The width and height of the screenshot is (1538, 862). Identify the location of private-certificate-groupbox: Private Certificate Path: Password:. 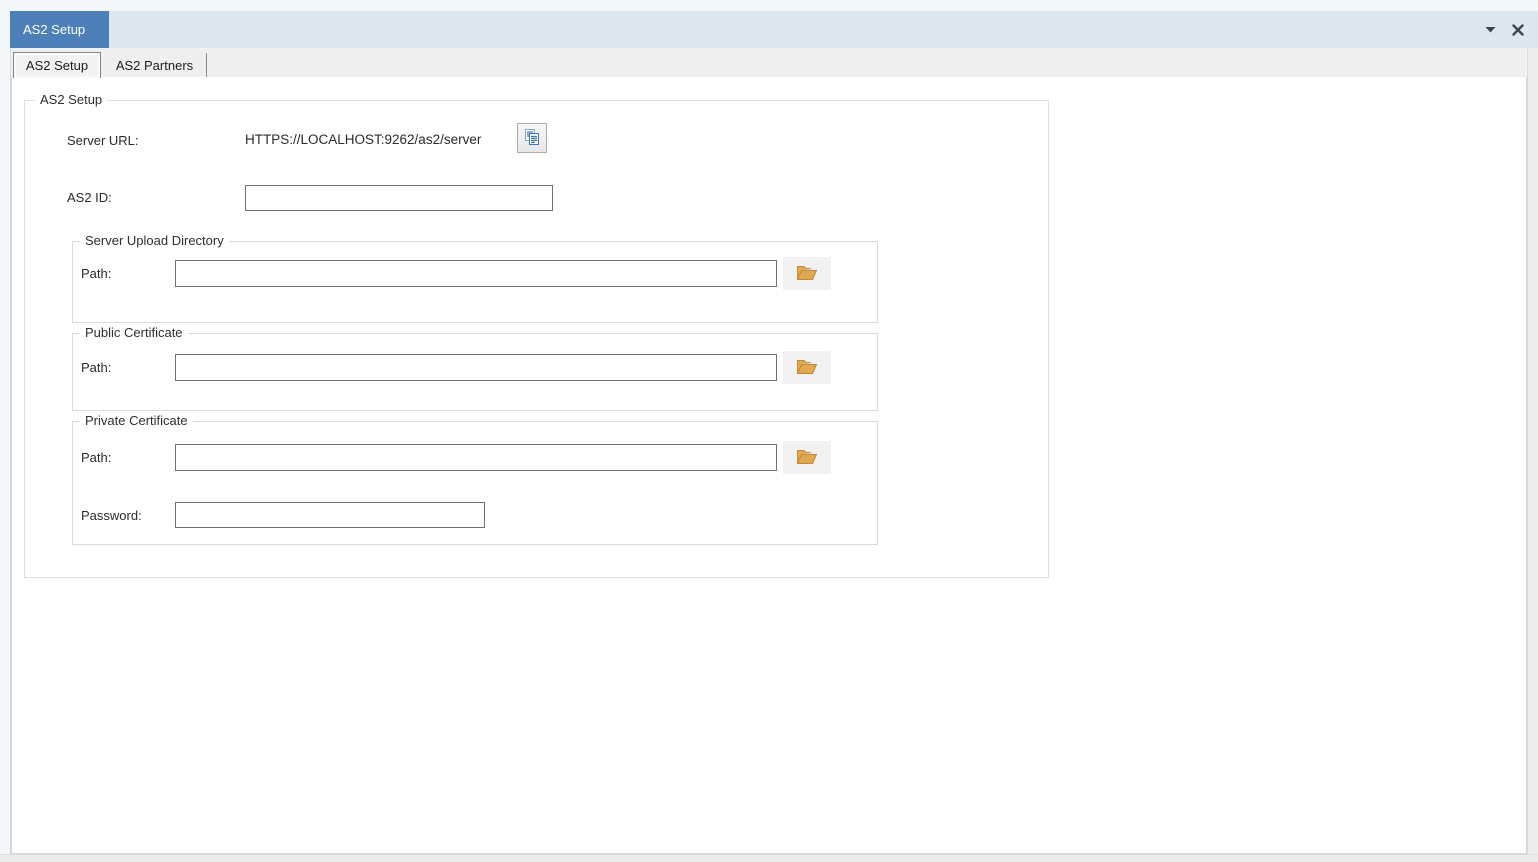
(475, 479).